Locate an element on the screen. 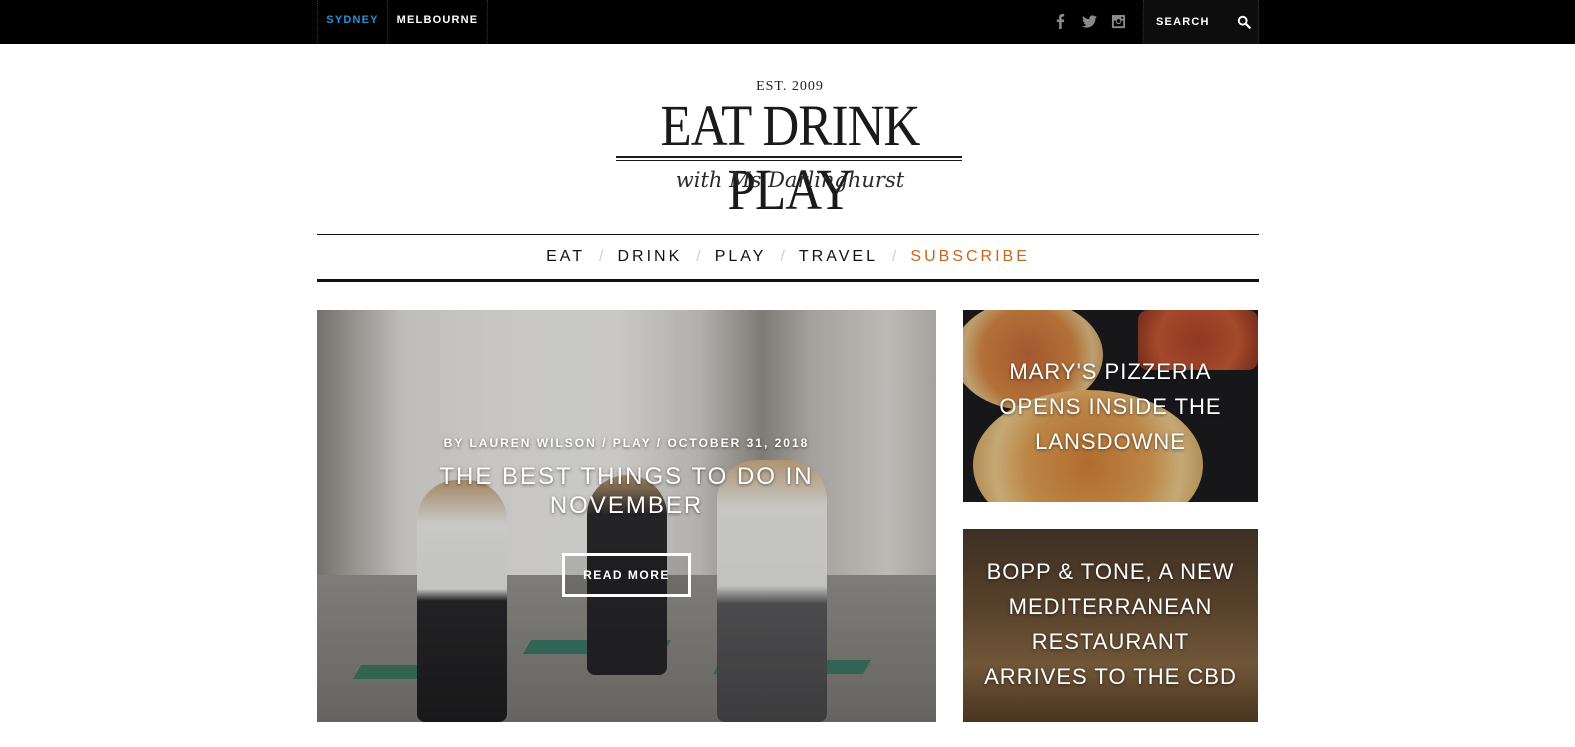 The height and width of the screenshot is (747, 1575). twitter-icon is located at coordinates (1089, 21).